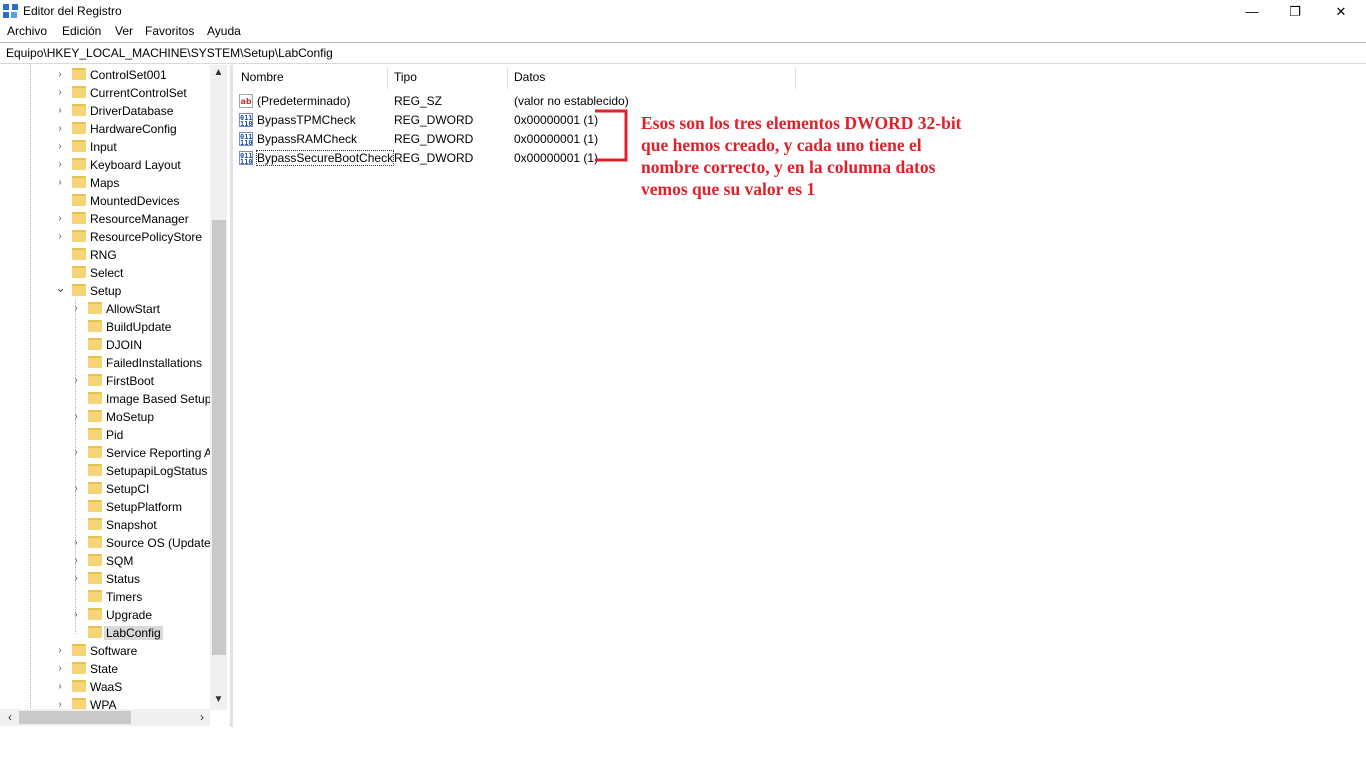  What do you see at coordinates (219, 437) in the screenshot?
I see `tree-vertical-scroll-thumb` at bounding box center [219, 437].